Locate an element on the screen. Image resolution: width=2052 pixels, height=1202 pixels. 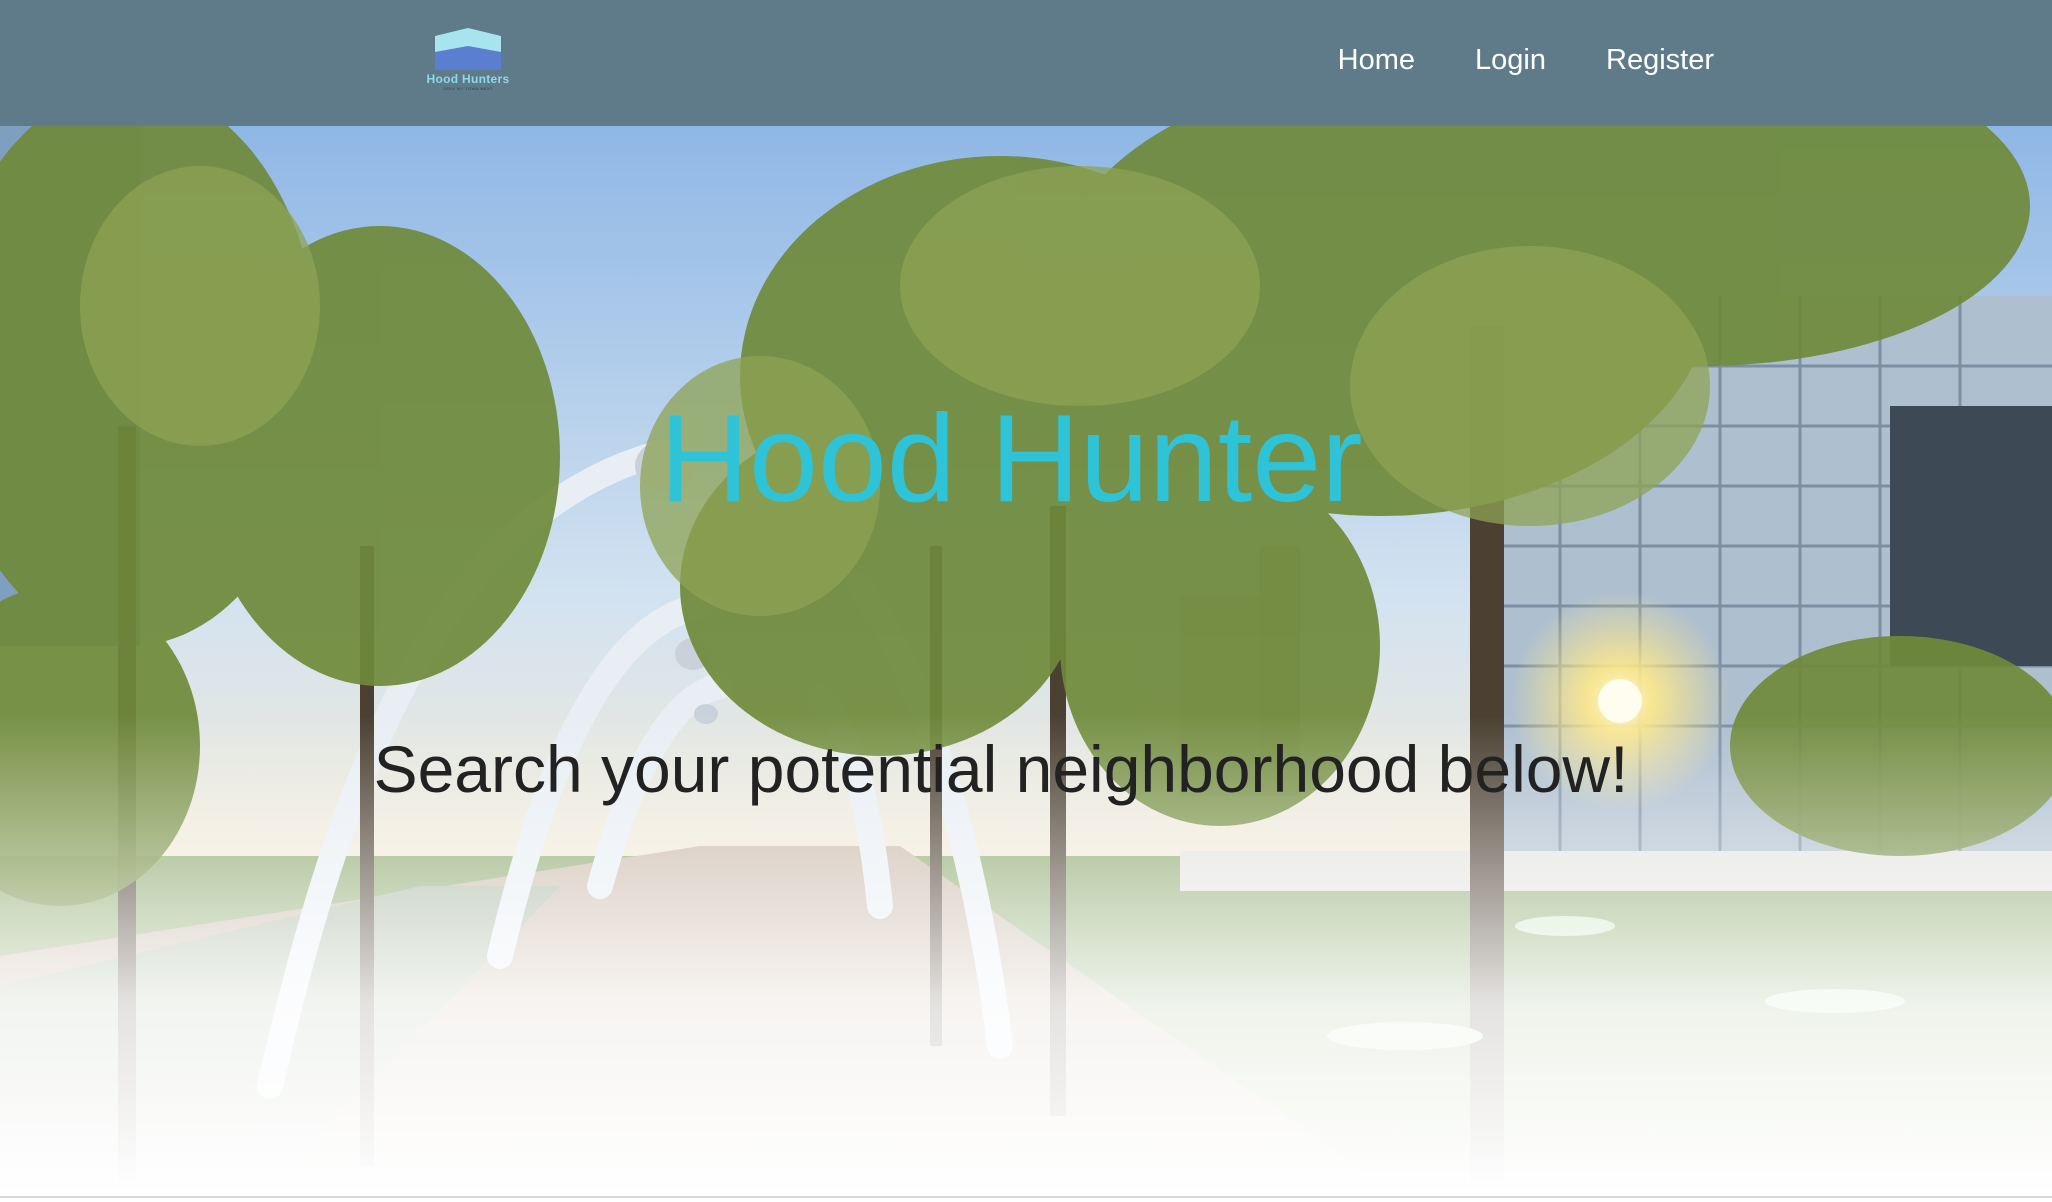
brand-logo: Hood Hunters SEEK MY TOWN NEXT is located at coordinates (468, 61).